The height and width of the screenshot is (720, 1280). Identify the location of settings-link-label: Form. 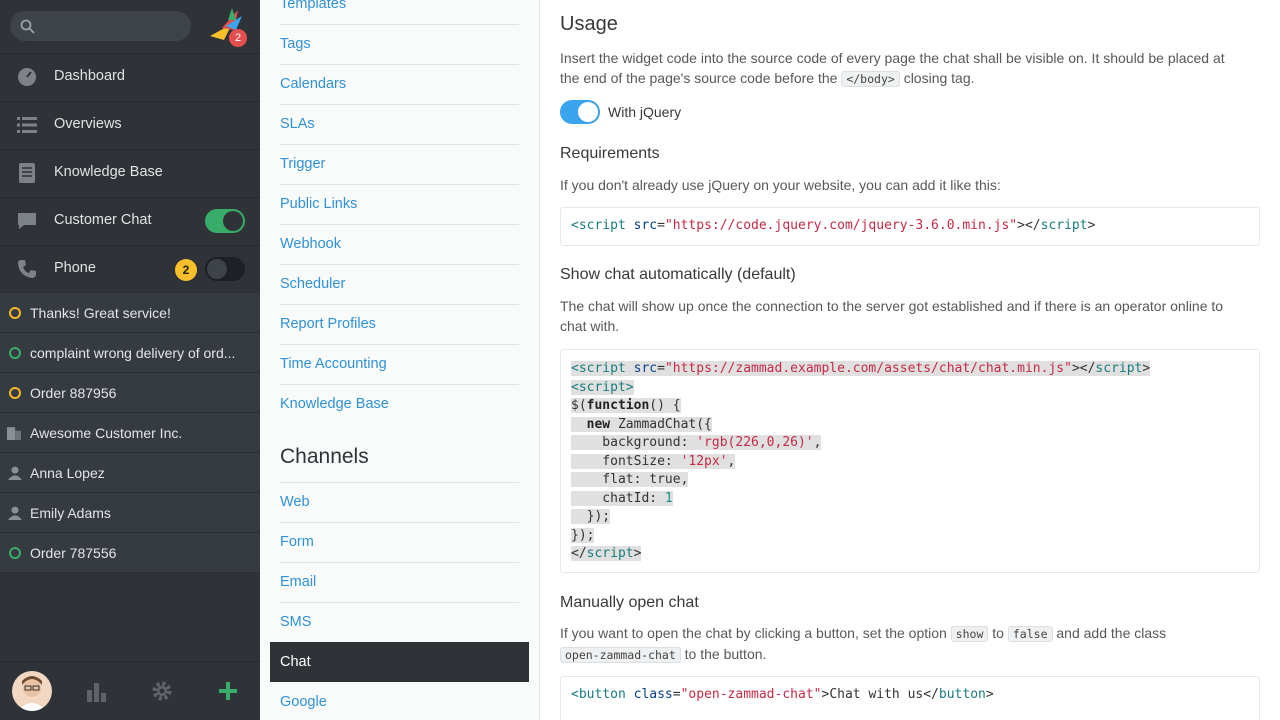
(297, 542).